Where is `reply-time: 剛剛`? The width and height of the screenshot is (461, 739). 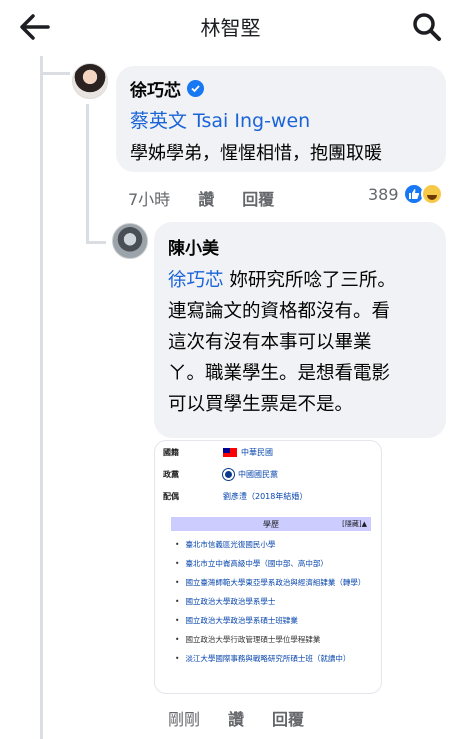 reply-time: 剛剛 is located at coordinates (184, 718).